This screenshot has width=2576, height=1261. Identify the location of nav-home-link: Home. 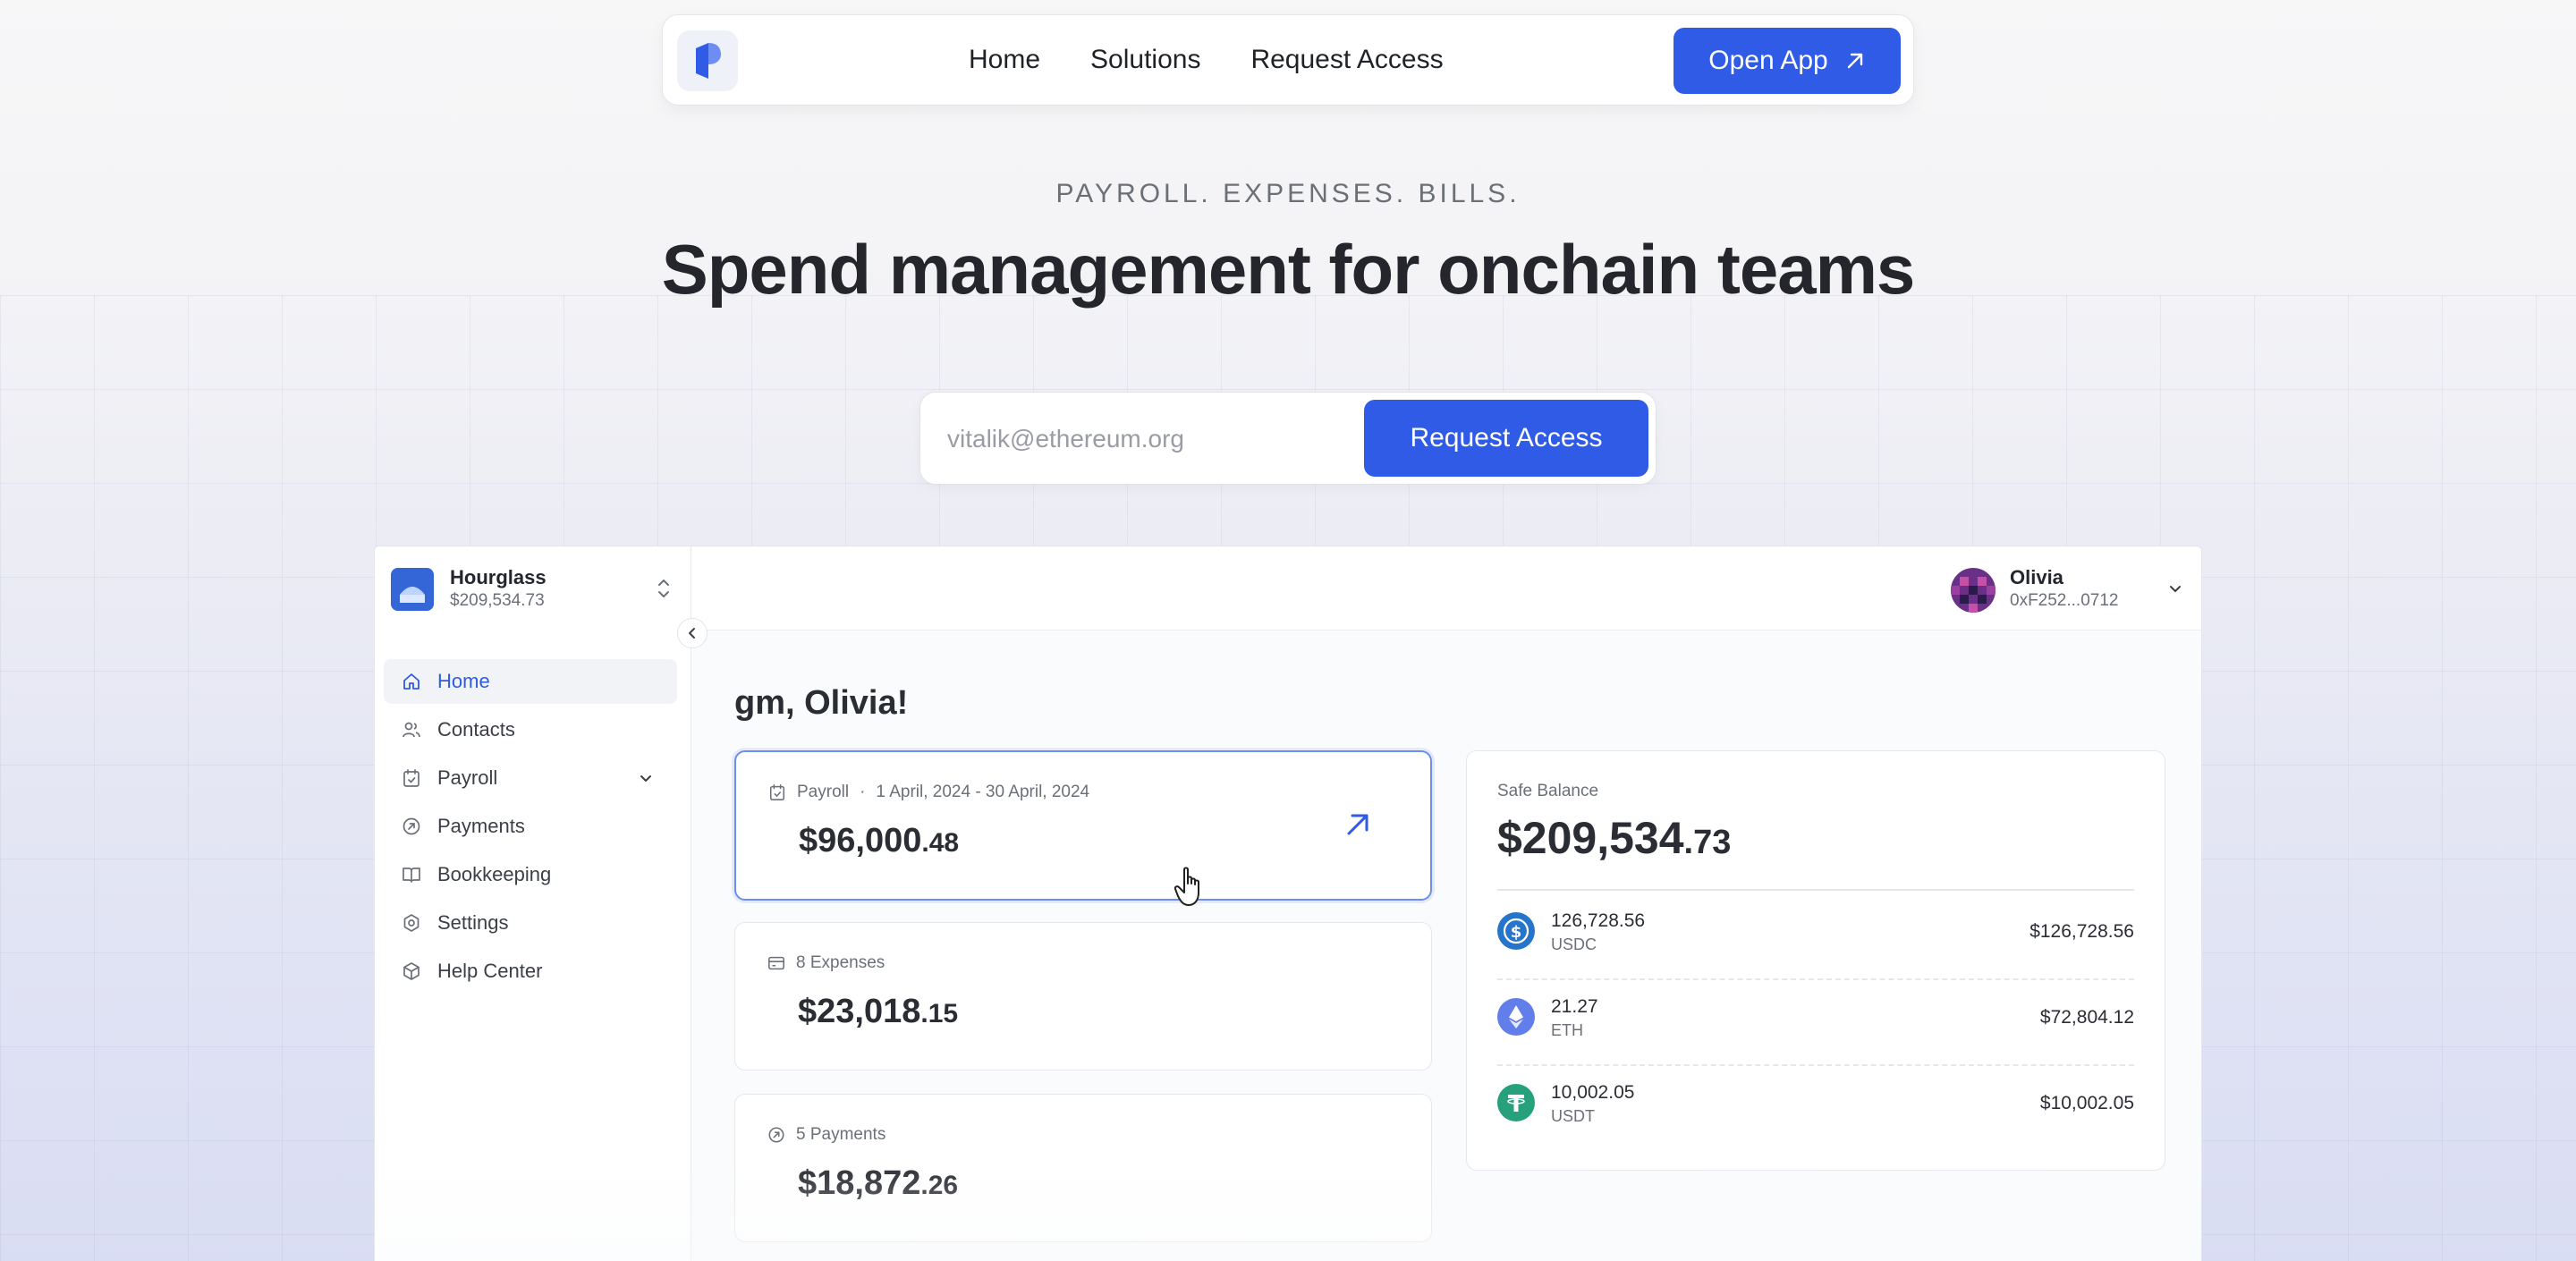
(1004, 60).